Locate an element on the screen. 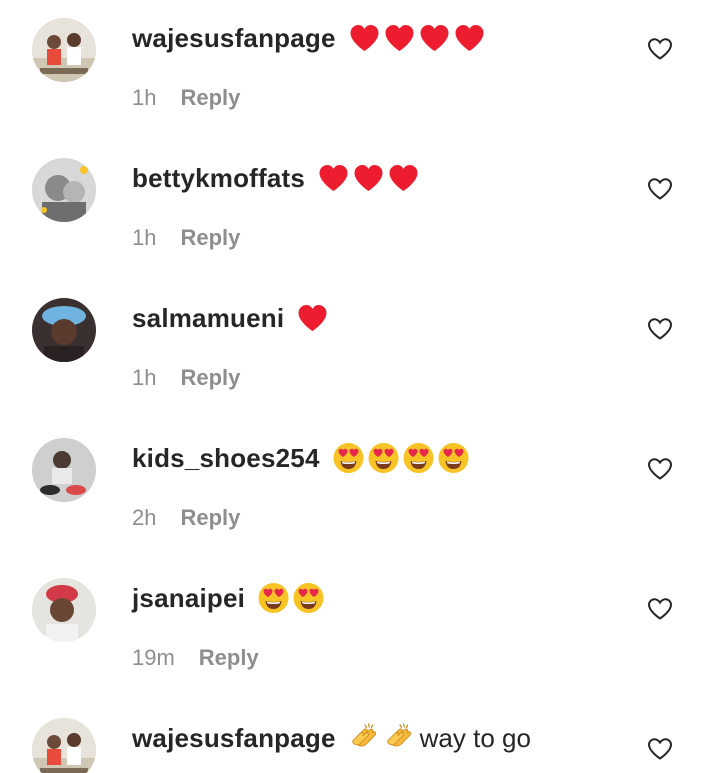 The image size is (720, 773). comment-meta: 19m Reply is located at coordinates (195, 658).